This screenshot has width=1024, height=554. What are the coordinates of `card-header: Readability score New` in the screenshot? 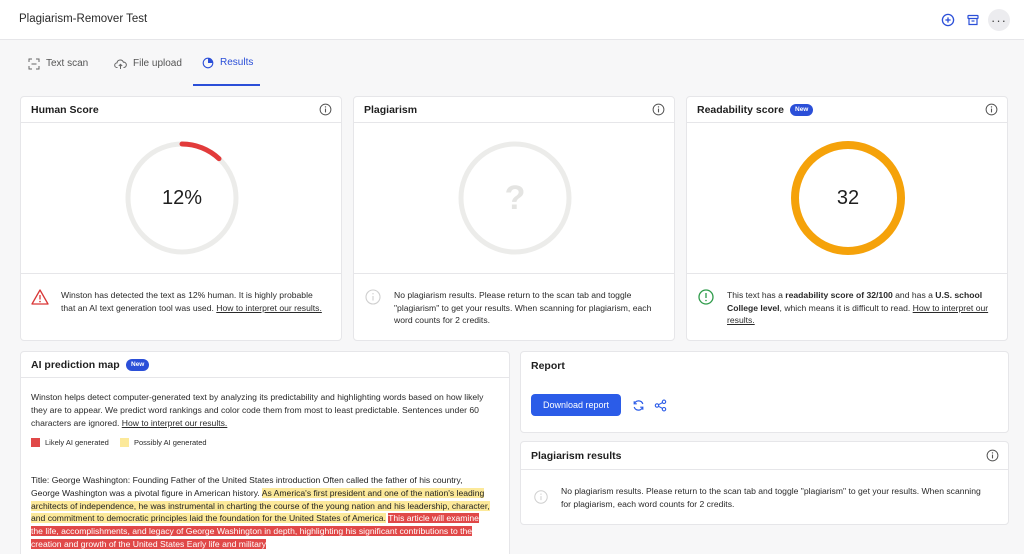 It's located at (847, 110).